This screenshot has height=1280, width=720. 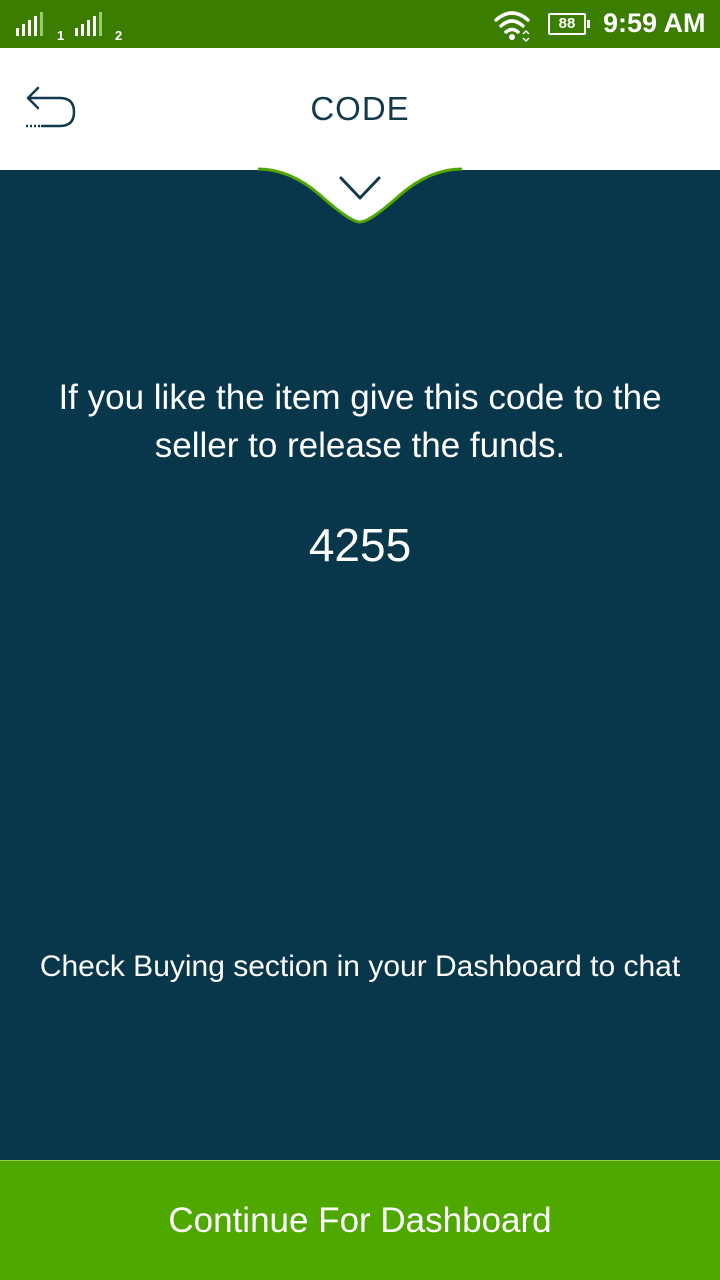 What do you see at coordinates (360, 24) in the screenshot?
I see `status-bar: 1 2 88 9:59 AM` at bounding box center [360, 24].